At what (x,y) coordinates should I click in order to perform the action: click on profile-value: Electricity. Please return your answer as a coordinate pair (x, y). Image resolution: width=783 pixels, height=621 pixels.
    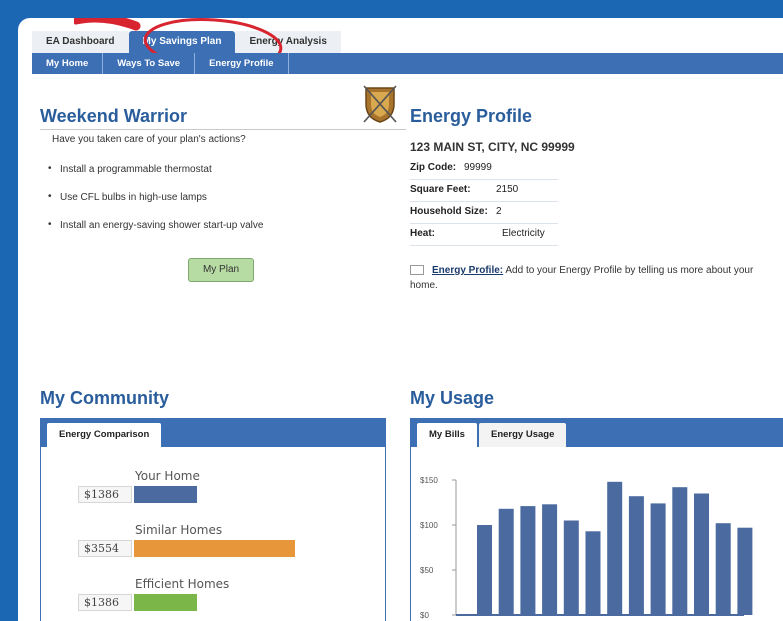
    Looking at the image, I should click on (523, 233).